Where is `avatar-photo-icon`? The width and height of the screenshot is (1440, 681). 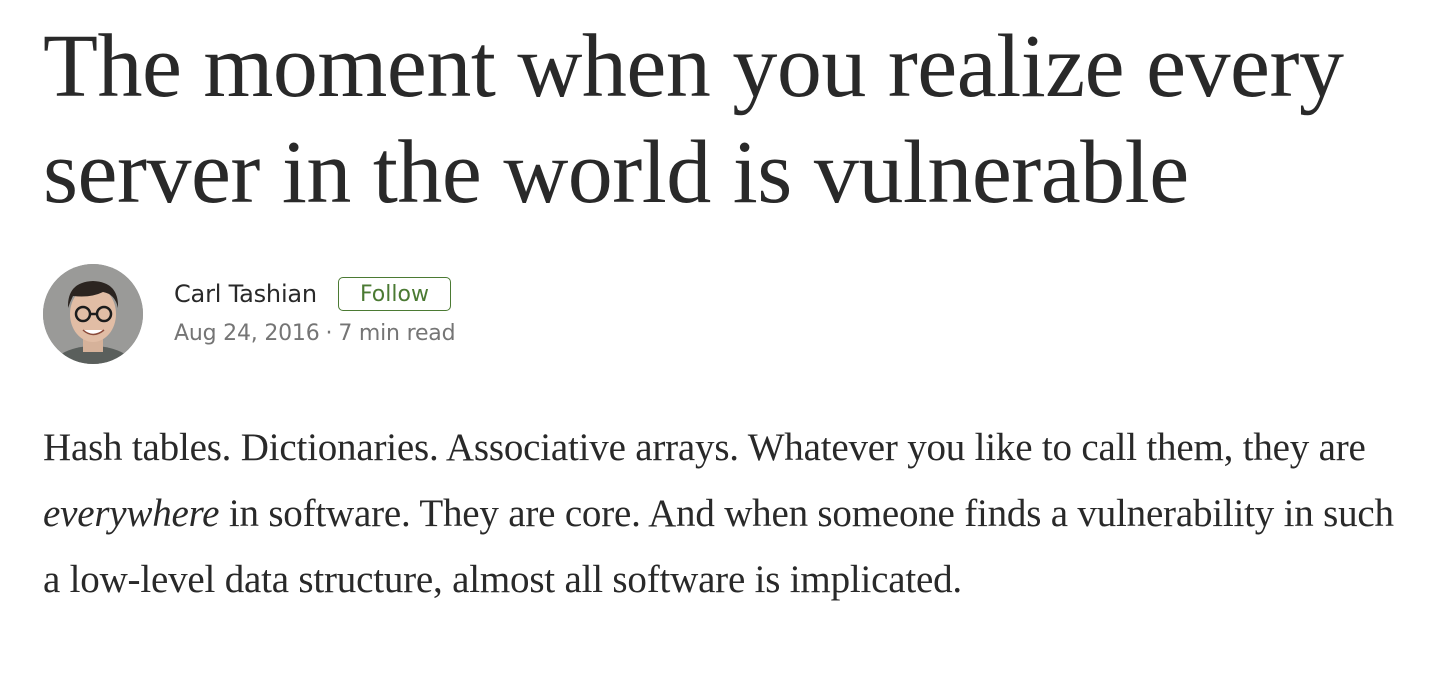 avatar-photo-icon is located at coordinates (93, 314).